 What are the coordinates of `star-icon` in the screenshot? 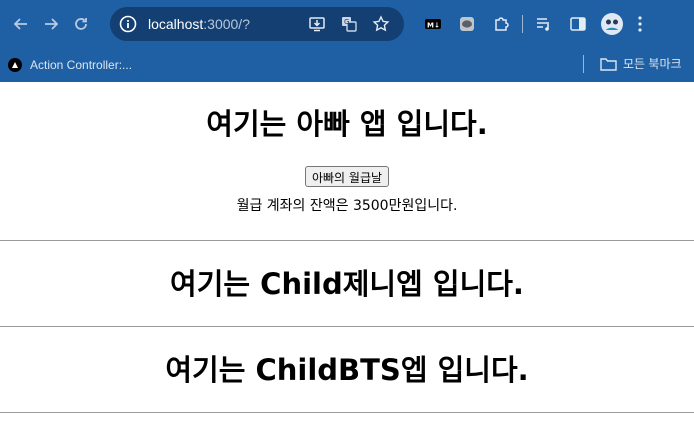 It's located at (381, 22).